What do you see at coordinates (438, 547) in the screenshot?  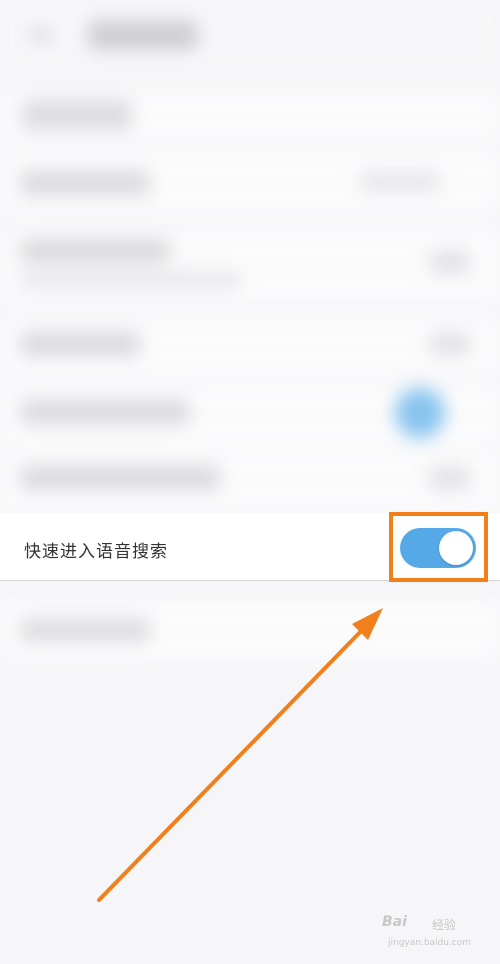 I see `highlight-box` at bounding box center [438, 547].